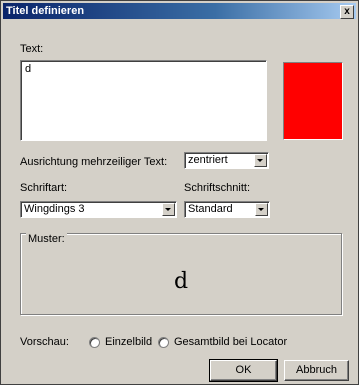  Describe the element at coordinates (217, 188) in the screenshot. I see `font-style-label: Schriftschnitt:` at that location.